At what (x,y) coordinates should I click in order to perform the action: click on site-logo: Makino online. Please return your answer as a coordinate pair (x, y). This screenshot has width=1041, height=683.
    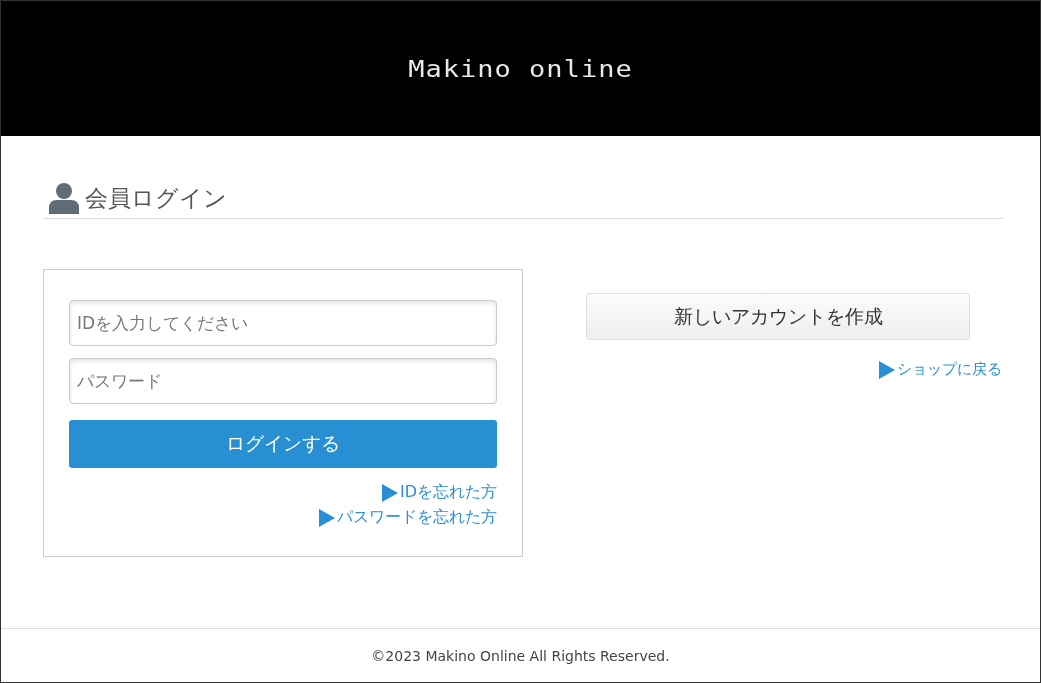
    Looking at the image, I should click on (520, 68).